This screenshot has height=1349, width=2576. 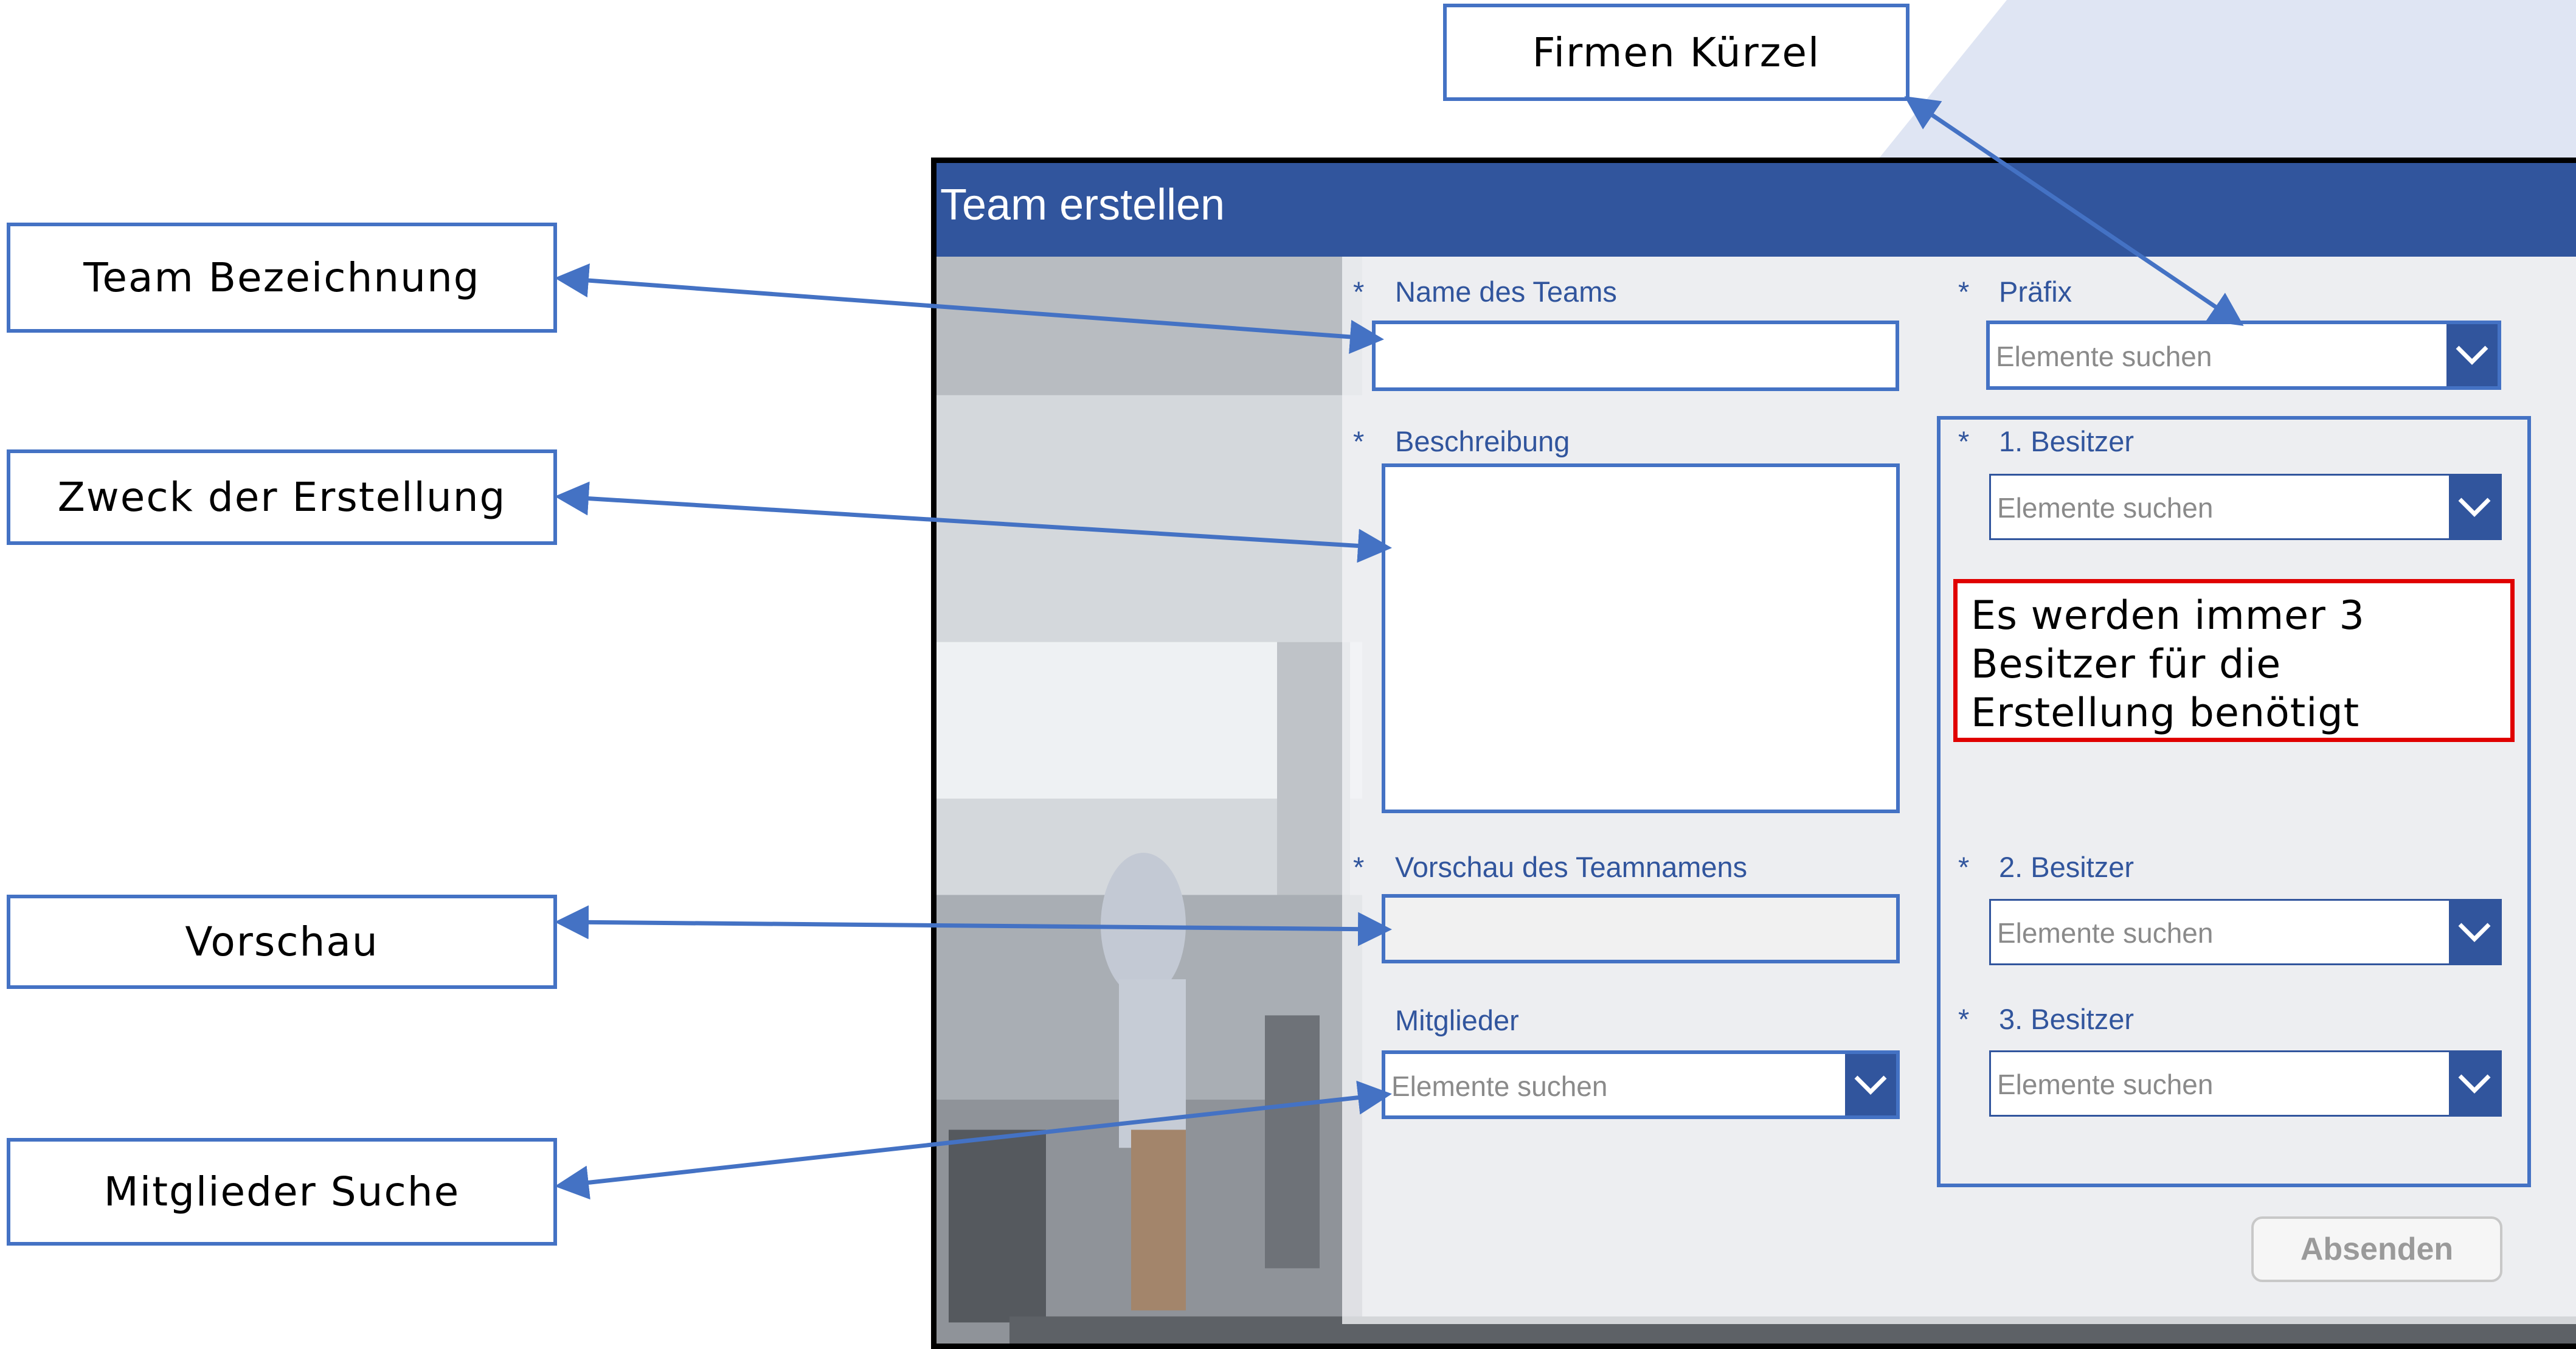 I want to click on owner2-combobox: Elemente suchen, so click(x=2245, y=932).